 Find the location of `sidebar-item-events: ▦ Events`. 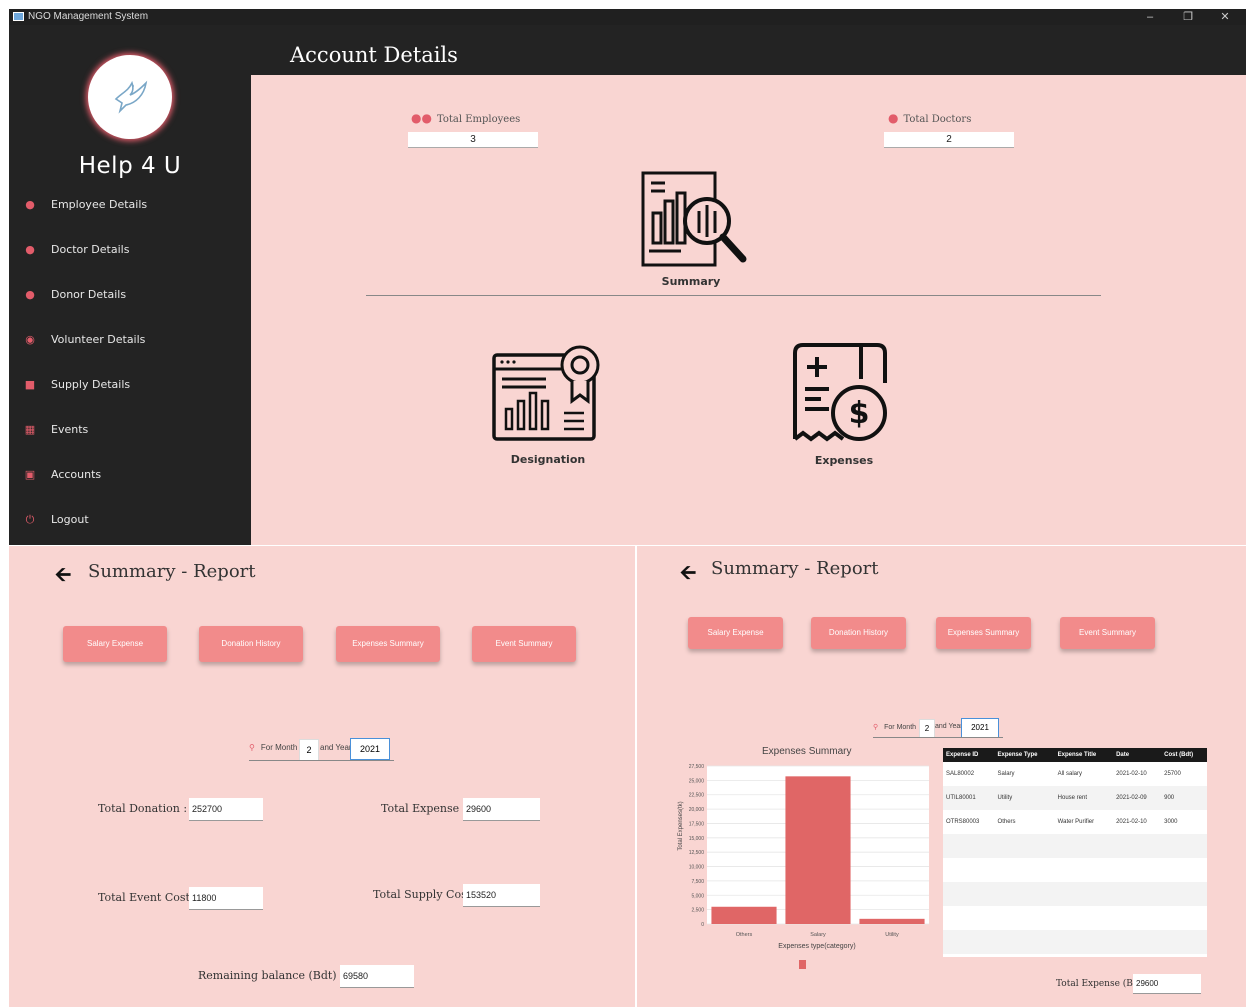

sidebar-item-events: ▦ Events is located at coordinates (130, 430).